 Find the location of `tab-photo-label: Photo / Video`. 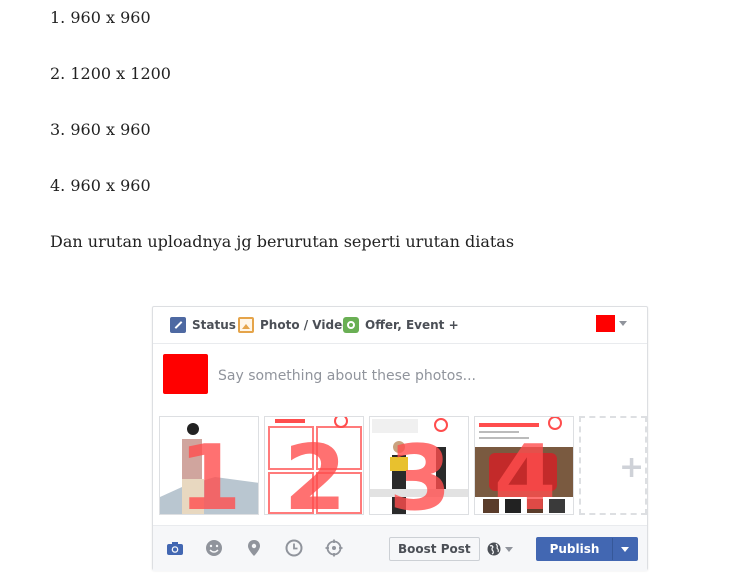

tab-photo-label: Photo / Video is located at coordinates (305, 325).